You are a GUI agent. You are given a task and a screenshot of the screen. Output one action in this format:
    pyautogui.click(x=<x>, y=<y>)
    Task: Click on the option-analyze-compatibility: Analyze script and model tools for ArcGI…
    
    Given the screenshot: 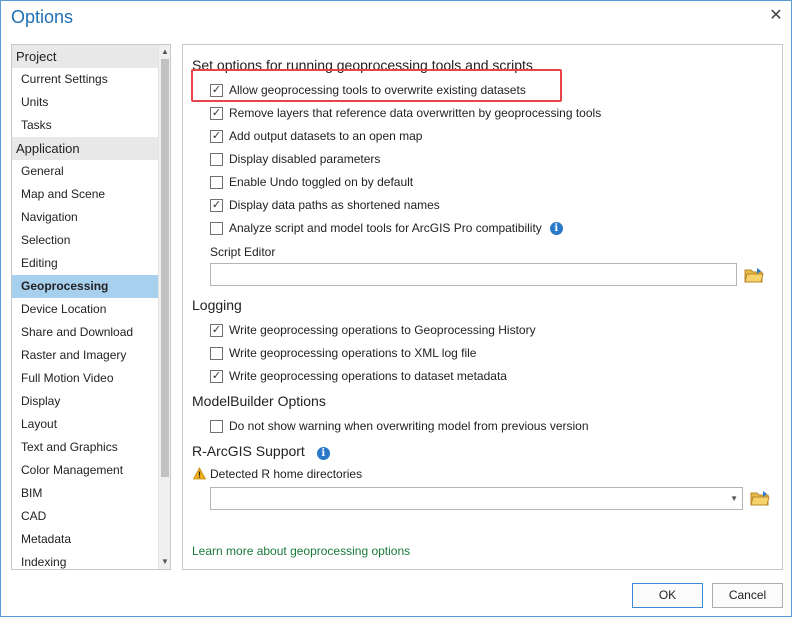 What is the action you would take?
    pyautogui.click(x=386, y=228)
    